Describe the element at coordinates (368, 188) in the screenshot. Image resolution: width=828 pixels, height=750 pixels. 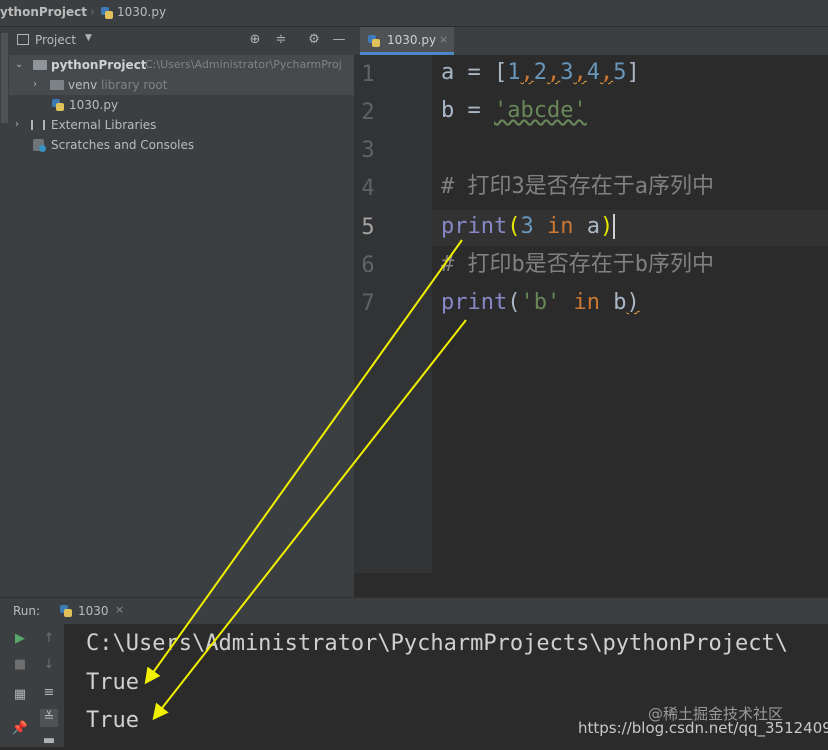
I see `line-number: 4` at that location.